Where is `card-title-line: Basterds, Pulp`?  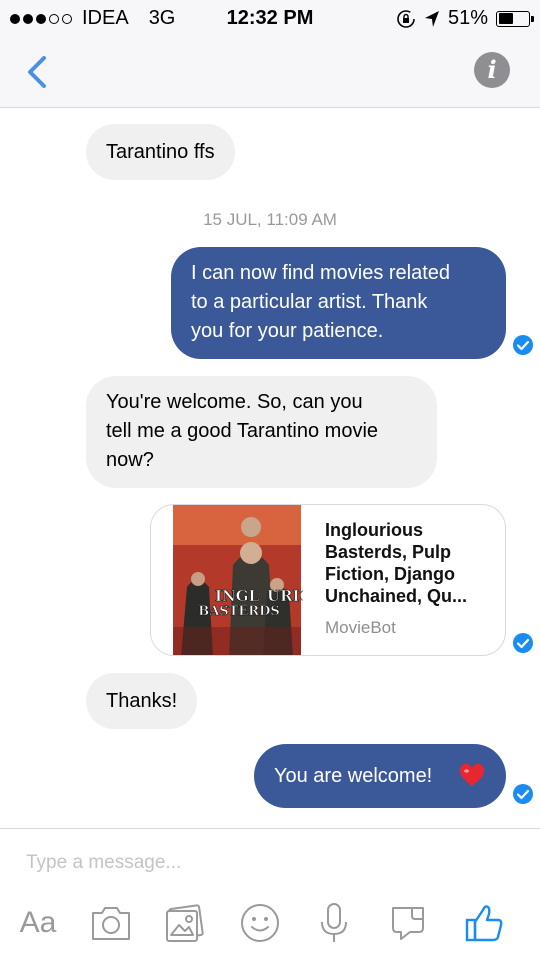 card-title-line: Basterds, Pulp is located at coordinates (388, 552).